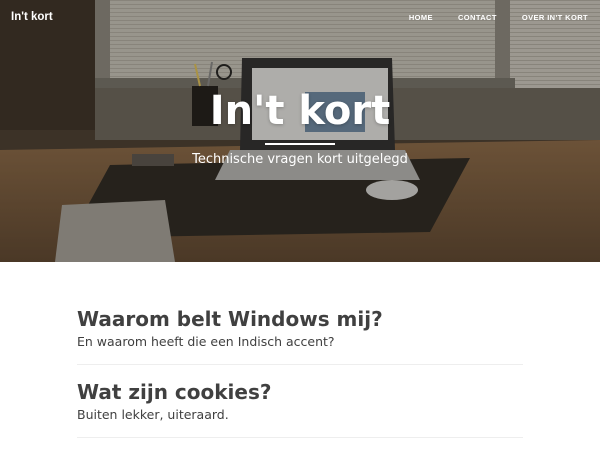 This screenshot has width=600, height=450. What do you see at coordinates (477, 17) in the screenshot?
I see `nav-link-contact: CONTACT` at bounding box center [477, 17].